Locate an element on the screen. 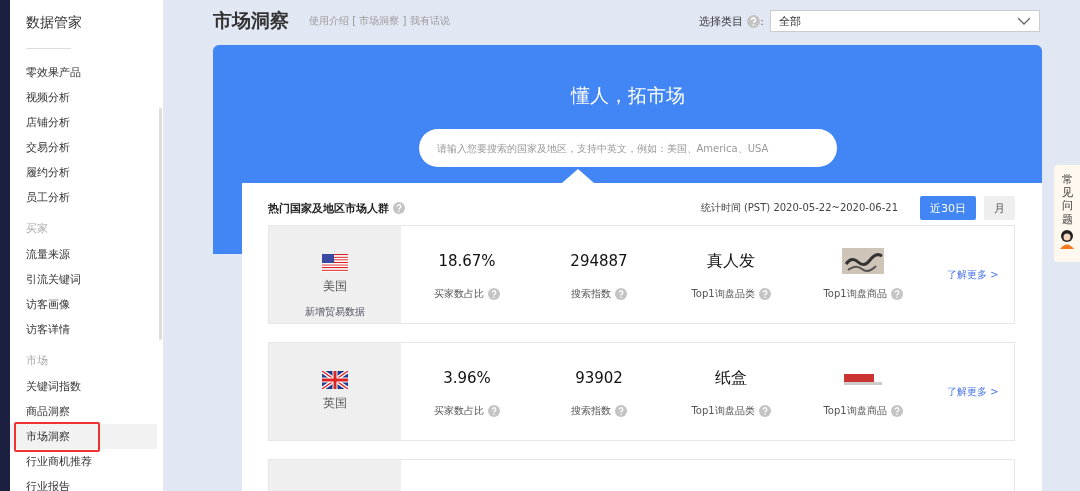  product-thumbnail is located at coordinates (863, 261).